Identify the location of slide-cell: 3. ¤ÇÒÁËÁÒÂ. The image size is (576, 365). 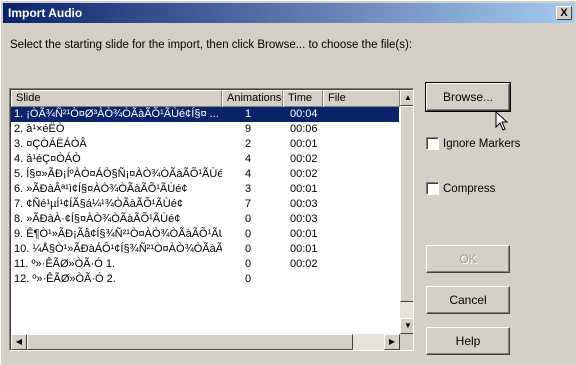
(50, 144).